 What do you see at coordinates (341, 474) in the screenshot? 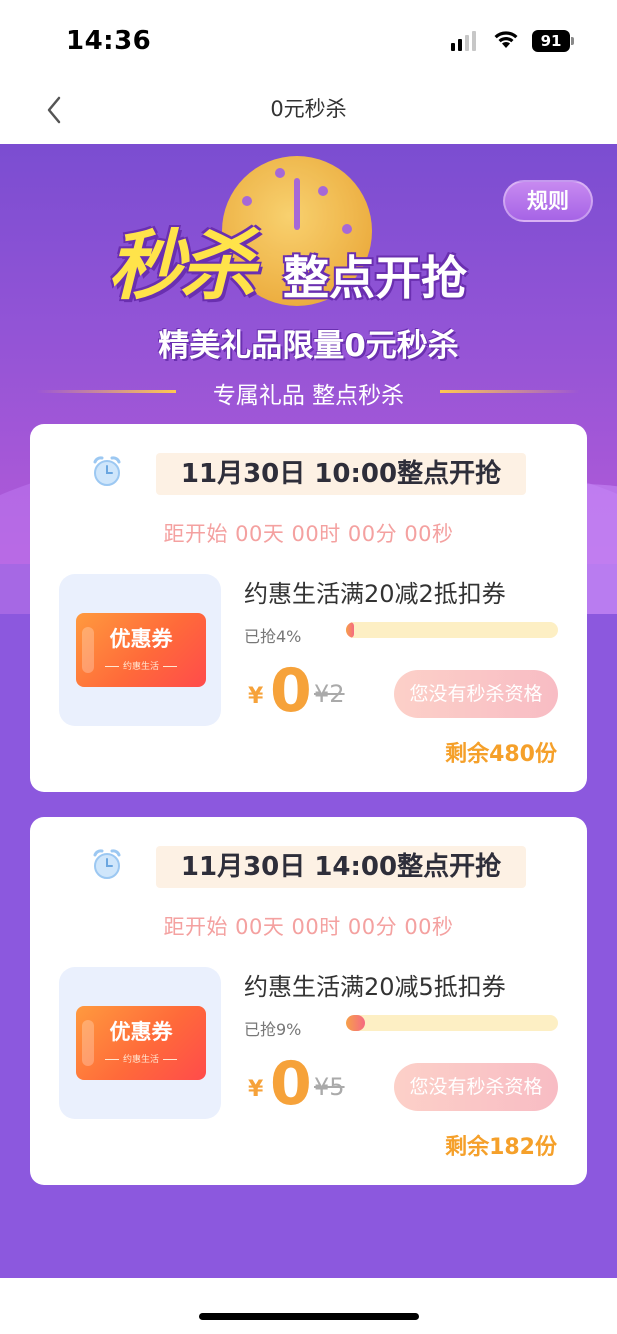
I see `start-time-label: 11月30日 10:00整点开抢` at bounding box center [341, 474].